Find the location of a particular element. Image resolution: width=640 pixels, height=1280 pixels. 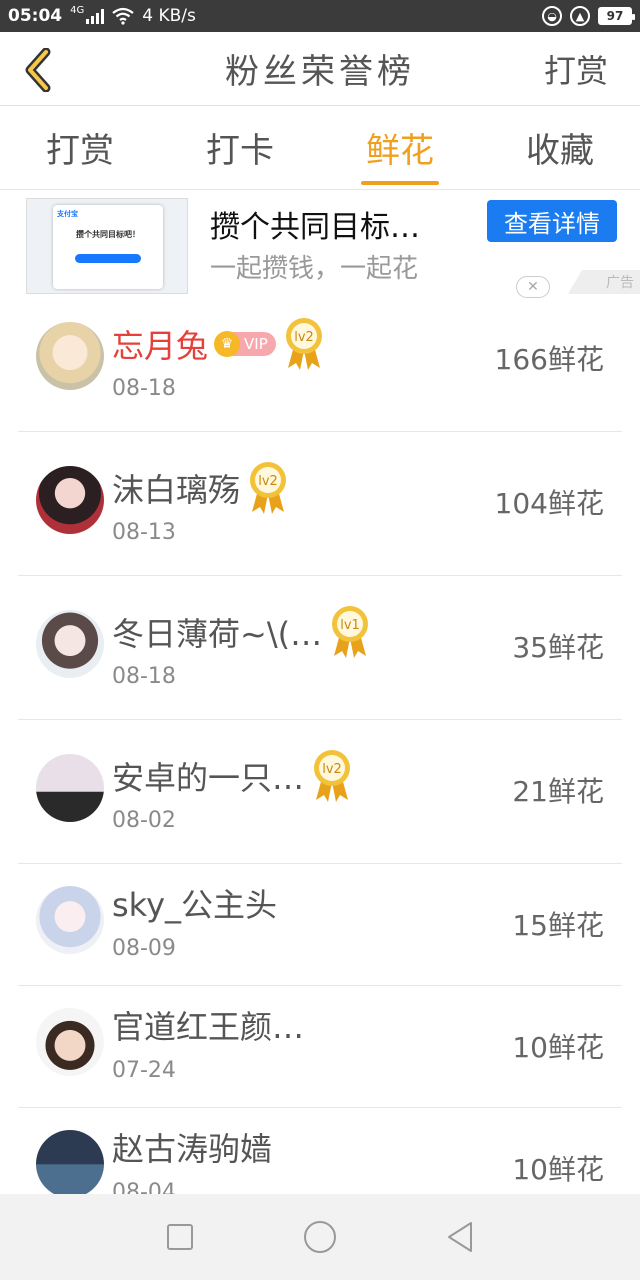

triangle-back-icon is located at coordinates (460, 1237).